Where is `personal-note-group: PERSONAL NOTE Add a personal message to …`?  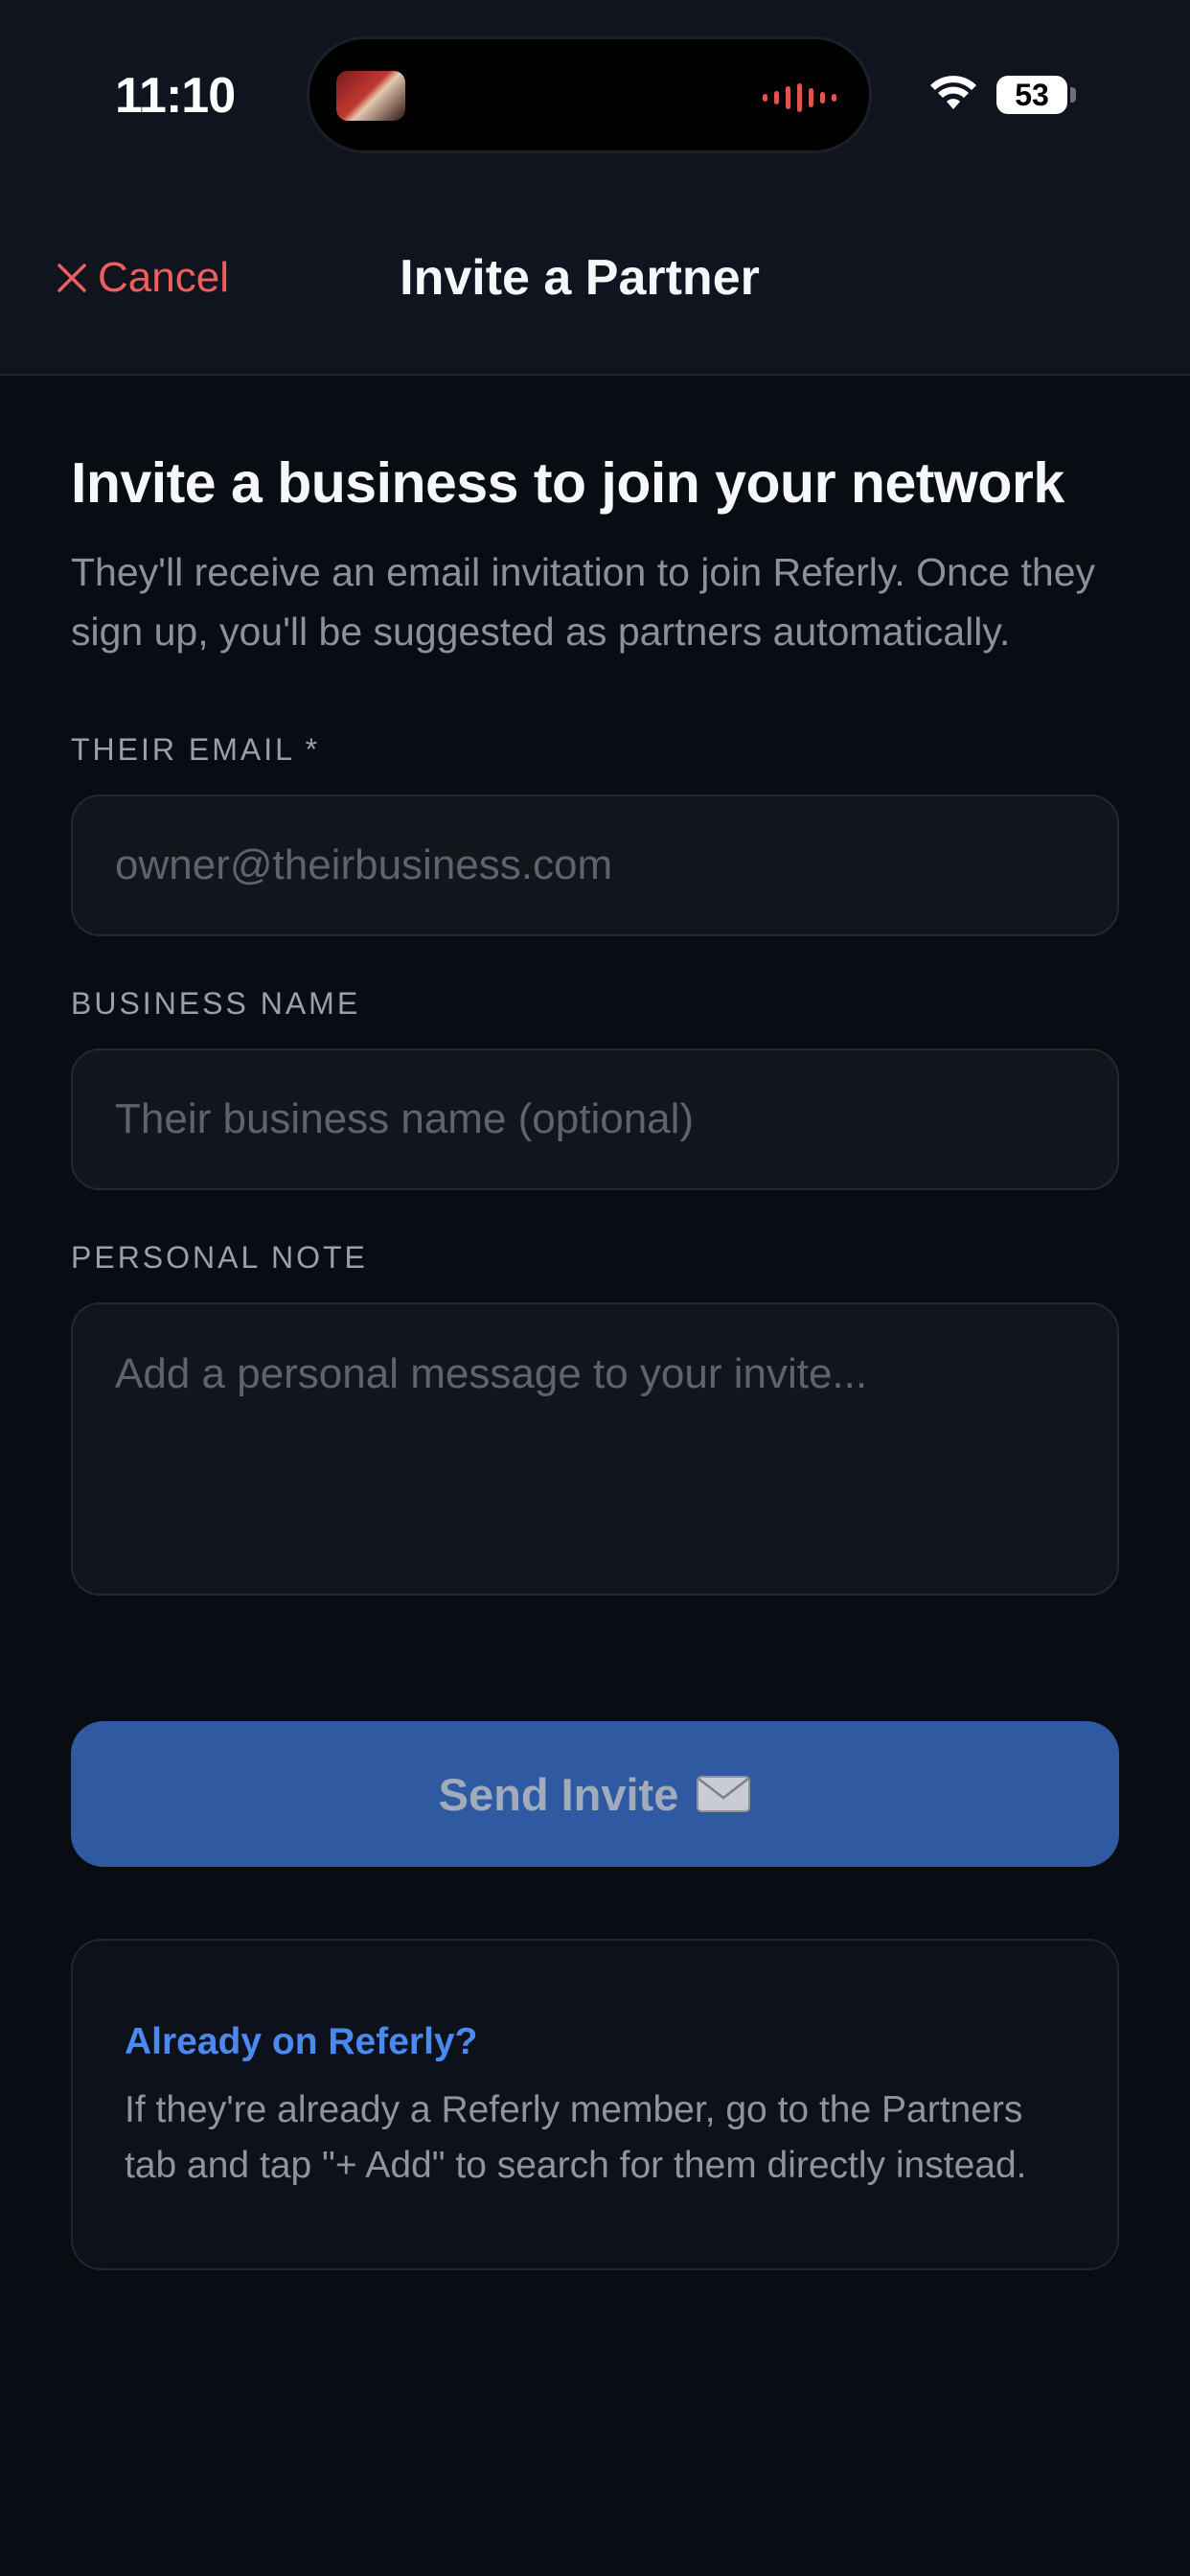
personal-note-group: PERSONAL NOTE Add a personal message to … is located at coordinates (595, 1418).